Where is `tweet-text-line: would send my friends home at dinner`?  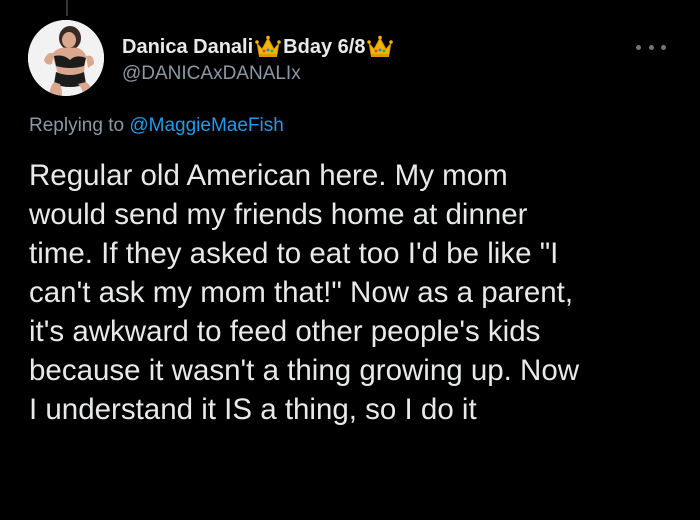
tweet-text-line: would send my friends home at dinner is located at coordinates (278, 214).